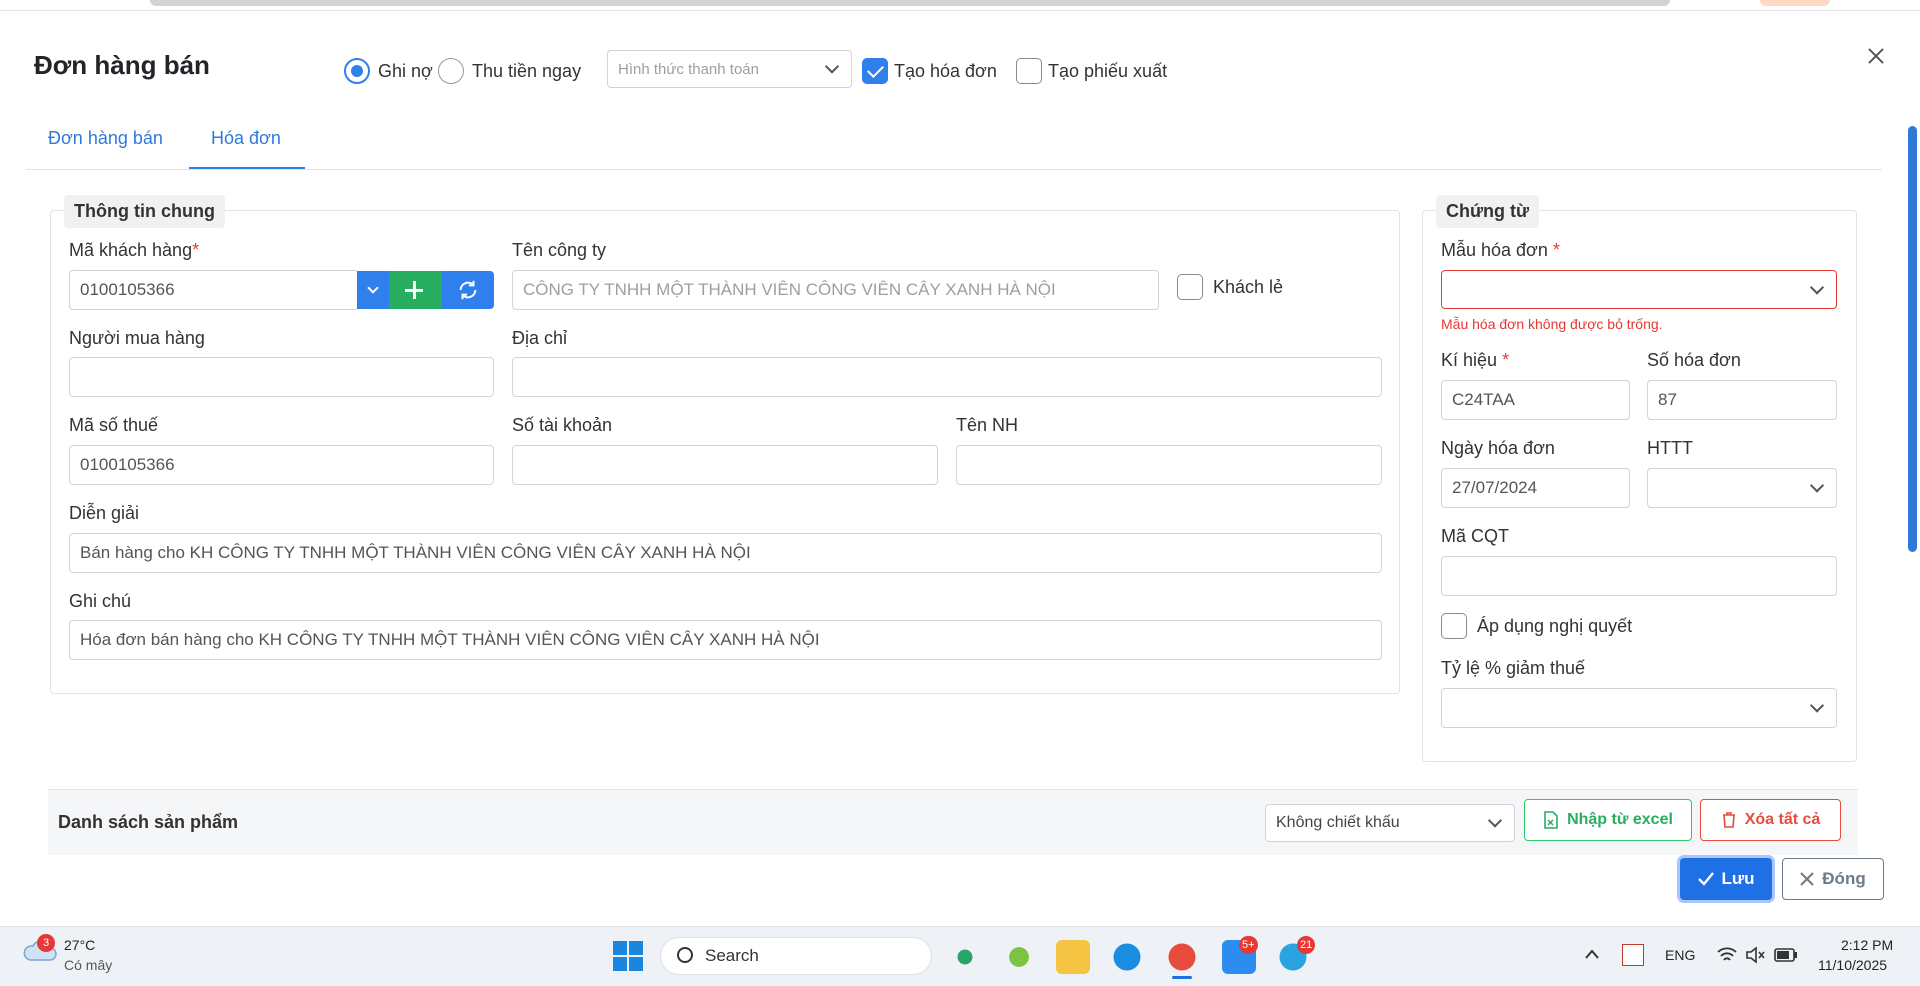  I want to click on customer-code-input: 0100105366, so click(214, 290).